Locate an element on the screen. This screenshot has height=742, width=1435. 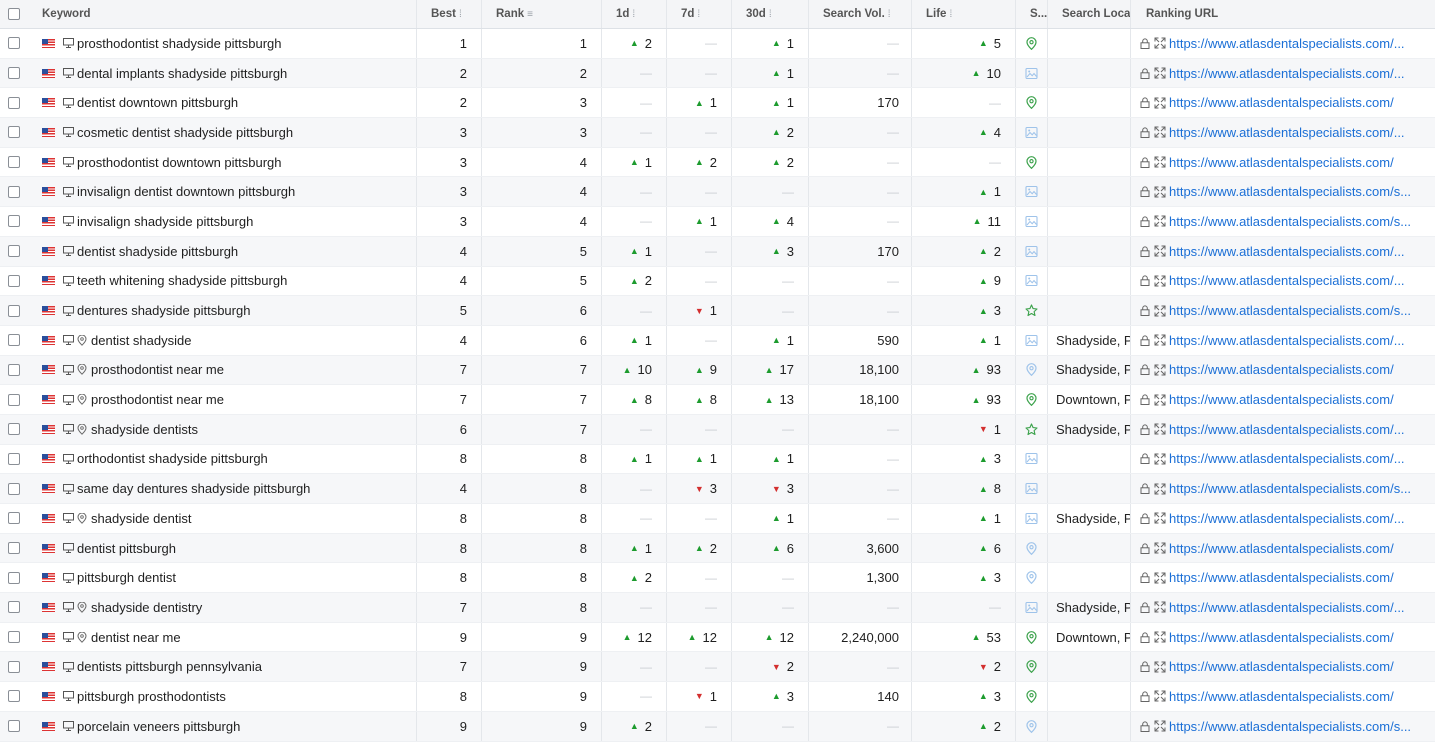
column-header-rank: Rank ≡ is located at coordinates (542, 14).